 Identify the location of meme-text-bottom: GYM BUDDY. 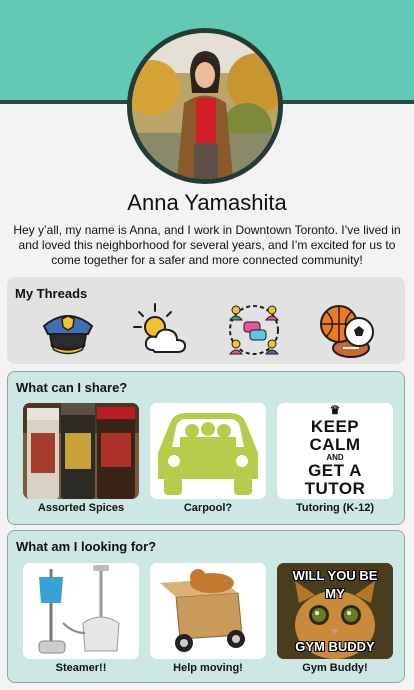
(335, 646).